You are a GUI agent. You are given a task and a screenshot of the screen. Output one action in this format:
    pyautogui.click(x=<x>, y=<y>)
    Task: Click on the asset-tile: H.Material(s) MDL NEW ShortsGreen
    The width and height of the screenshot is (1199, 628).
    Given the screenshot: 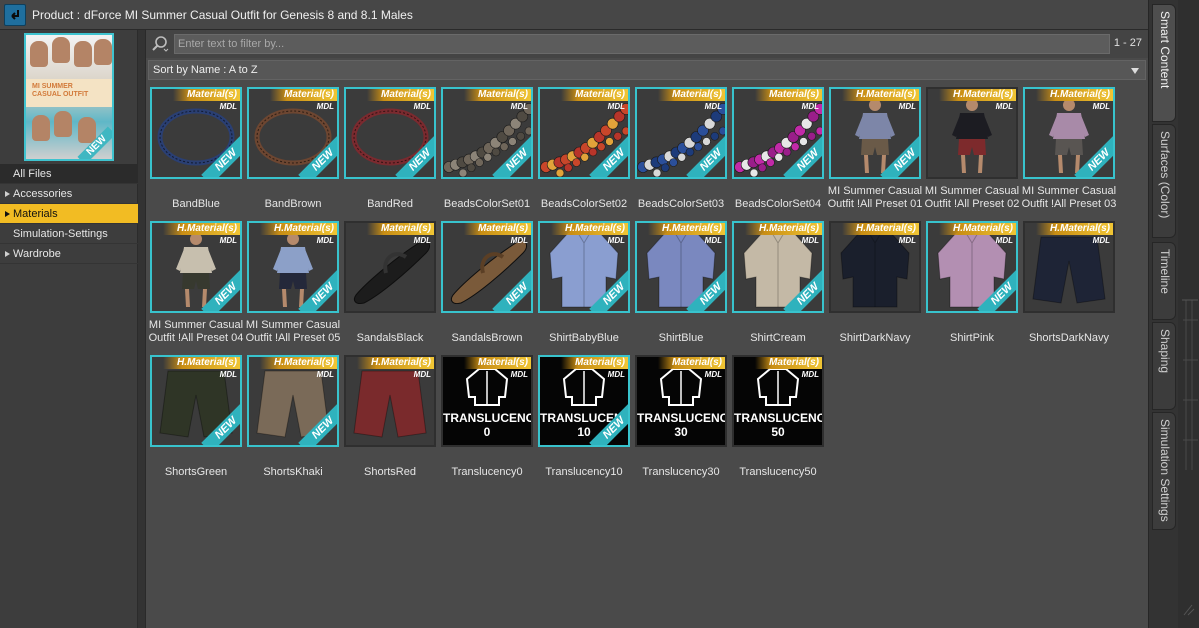 What is the action you would take?
    pyautogui.click(x=196, y=420)
    